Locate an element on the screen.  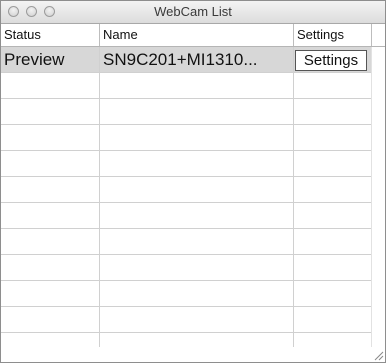
resize-grip-icon is located at coordinates (378, 355).